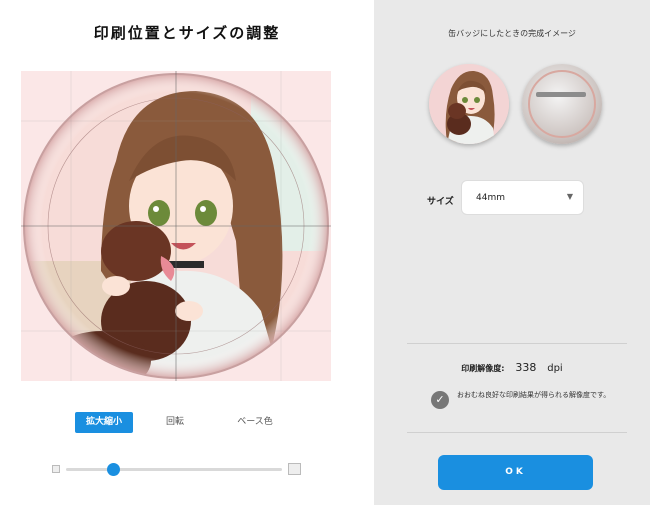 The width and height of the screenshot is (650, 505). What do you see at coordinates (469, 104) in the screenshot?
I see `badge-front-preview` at bounding box center [469, 104].